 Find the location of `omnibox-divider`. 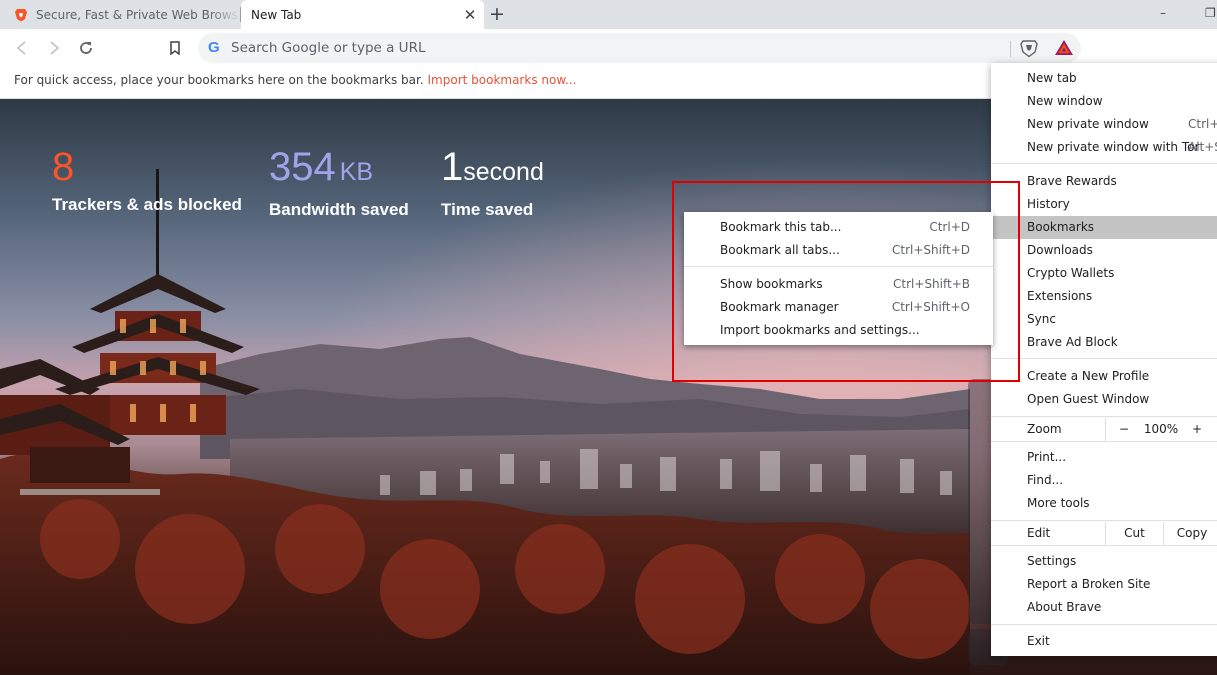

omnibox-divider is located at coordinates (1010, 49).